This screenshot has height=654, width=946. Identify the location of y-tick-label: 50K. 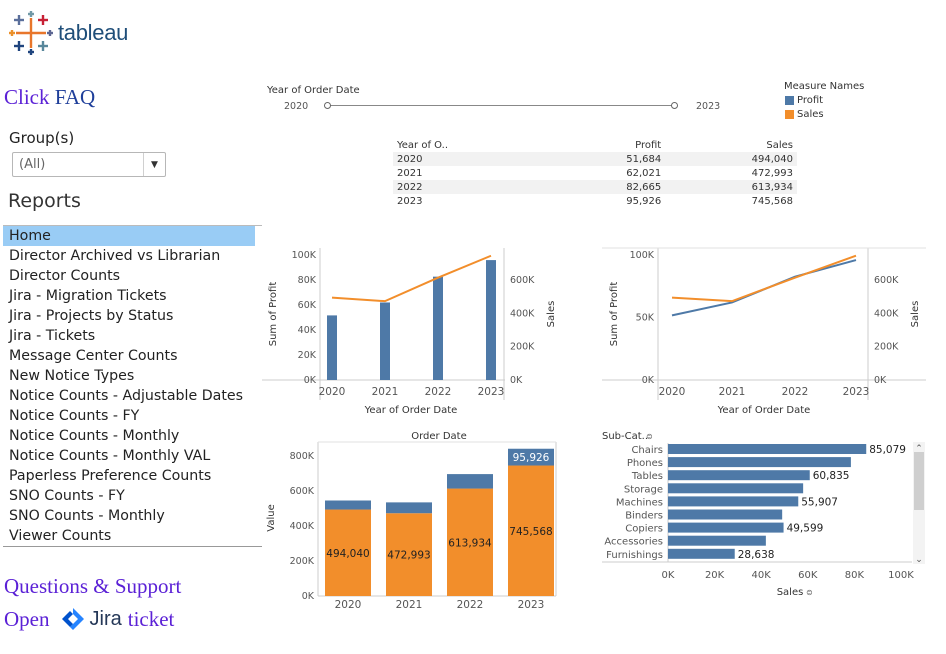
(645, 318).